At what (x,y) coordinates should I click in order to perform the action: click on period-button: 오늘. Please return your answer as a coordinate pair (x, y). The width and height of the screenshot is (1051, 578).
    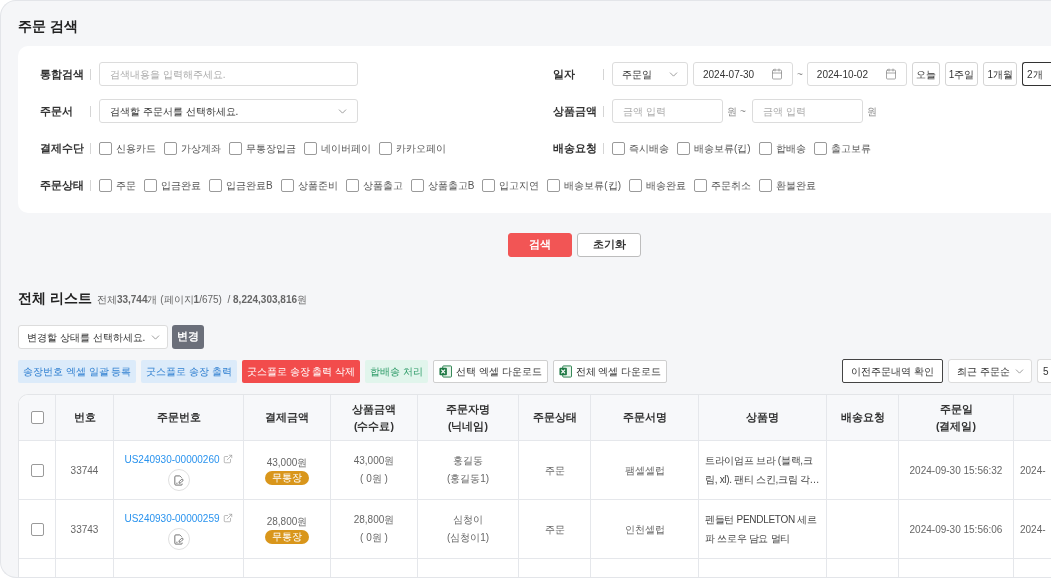
    Looking at the image, I should click on (925, 74).